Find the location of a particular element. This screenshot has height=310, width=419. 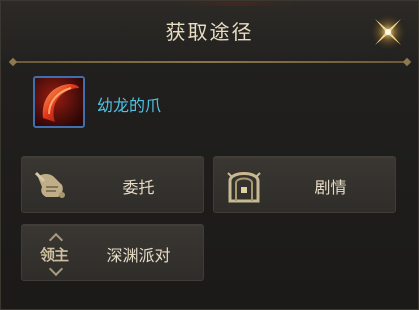

source-button-abyss-party: 领主 深渊派对 is located at coordinates (112, 252).